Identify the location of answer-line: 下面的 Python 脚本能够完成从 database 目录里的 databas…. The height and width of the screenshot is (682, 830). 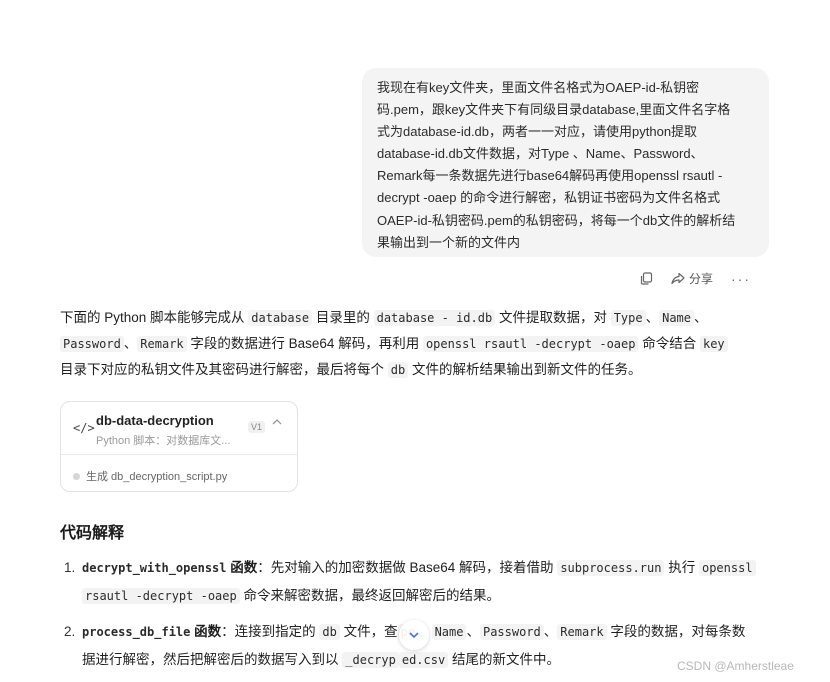
(416, 318).